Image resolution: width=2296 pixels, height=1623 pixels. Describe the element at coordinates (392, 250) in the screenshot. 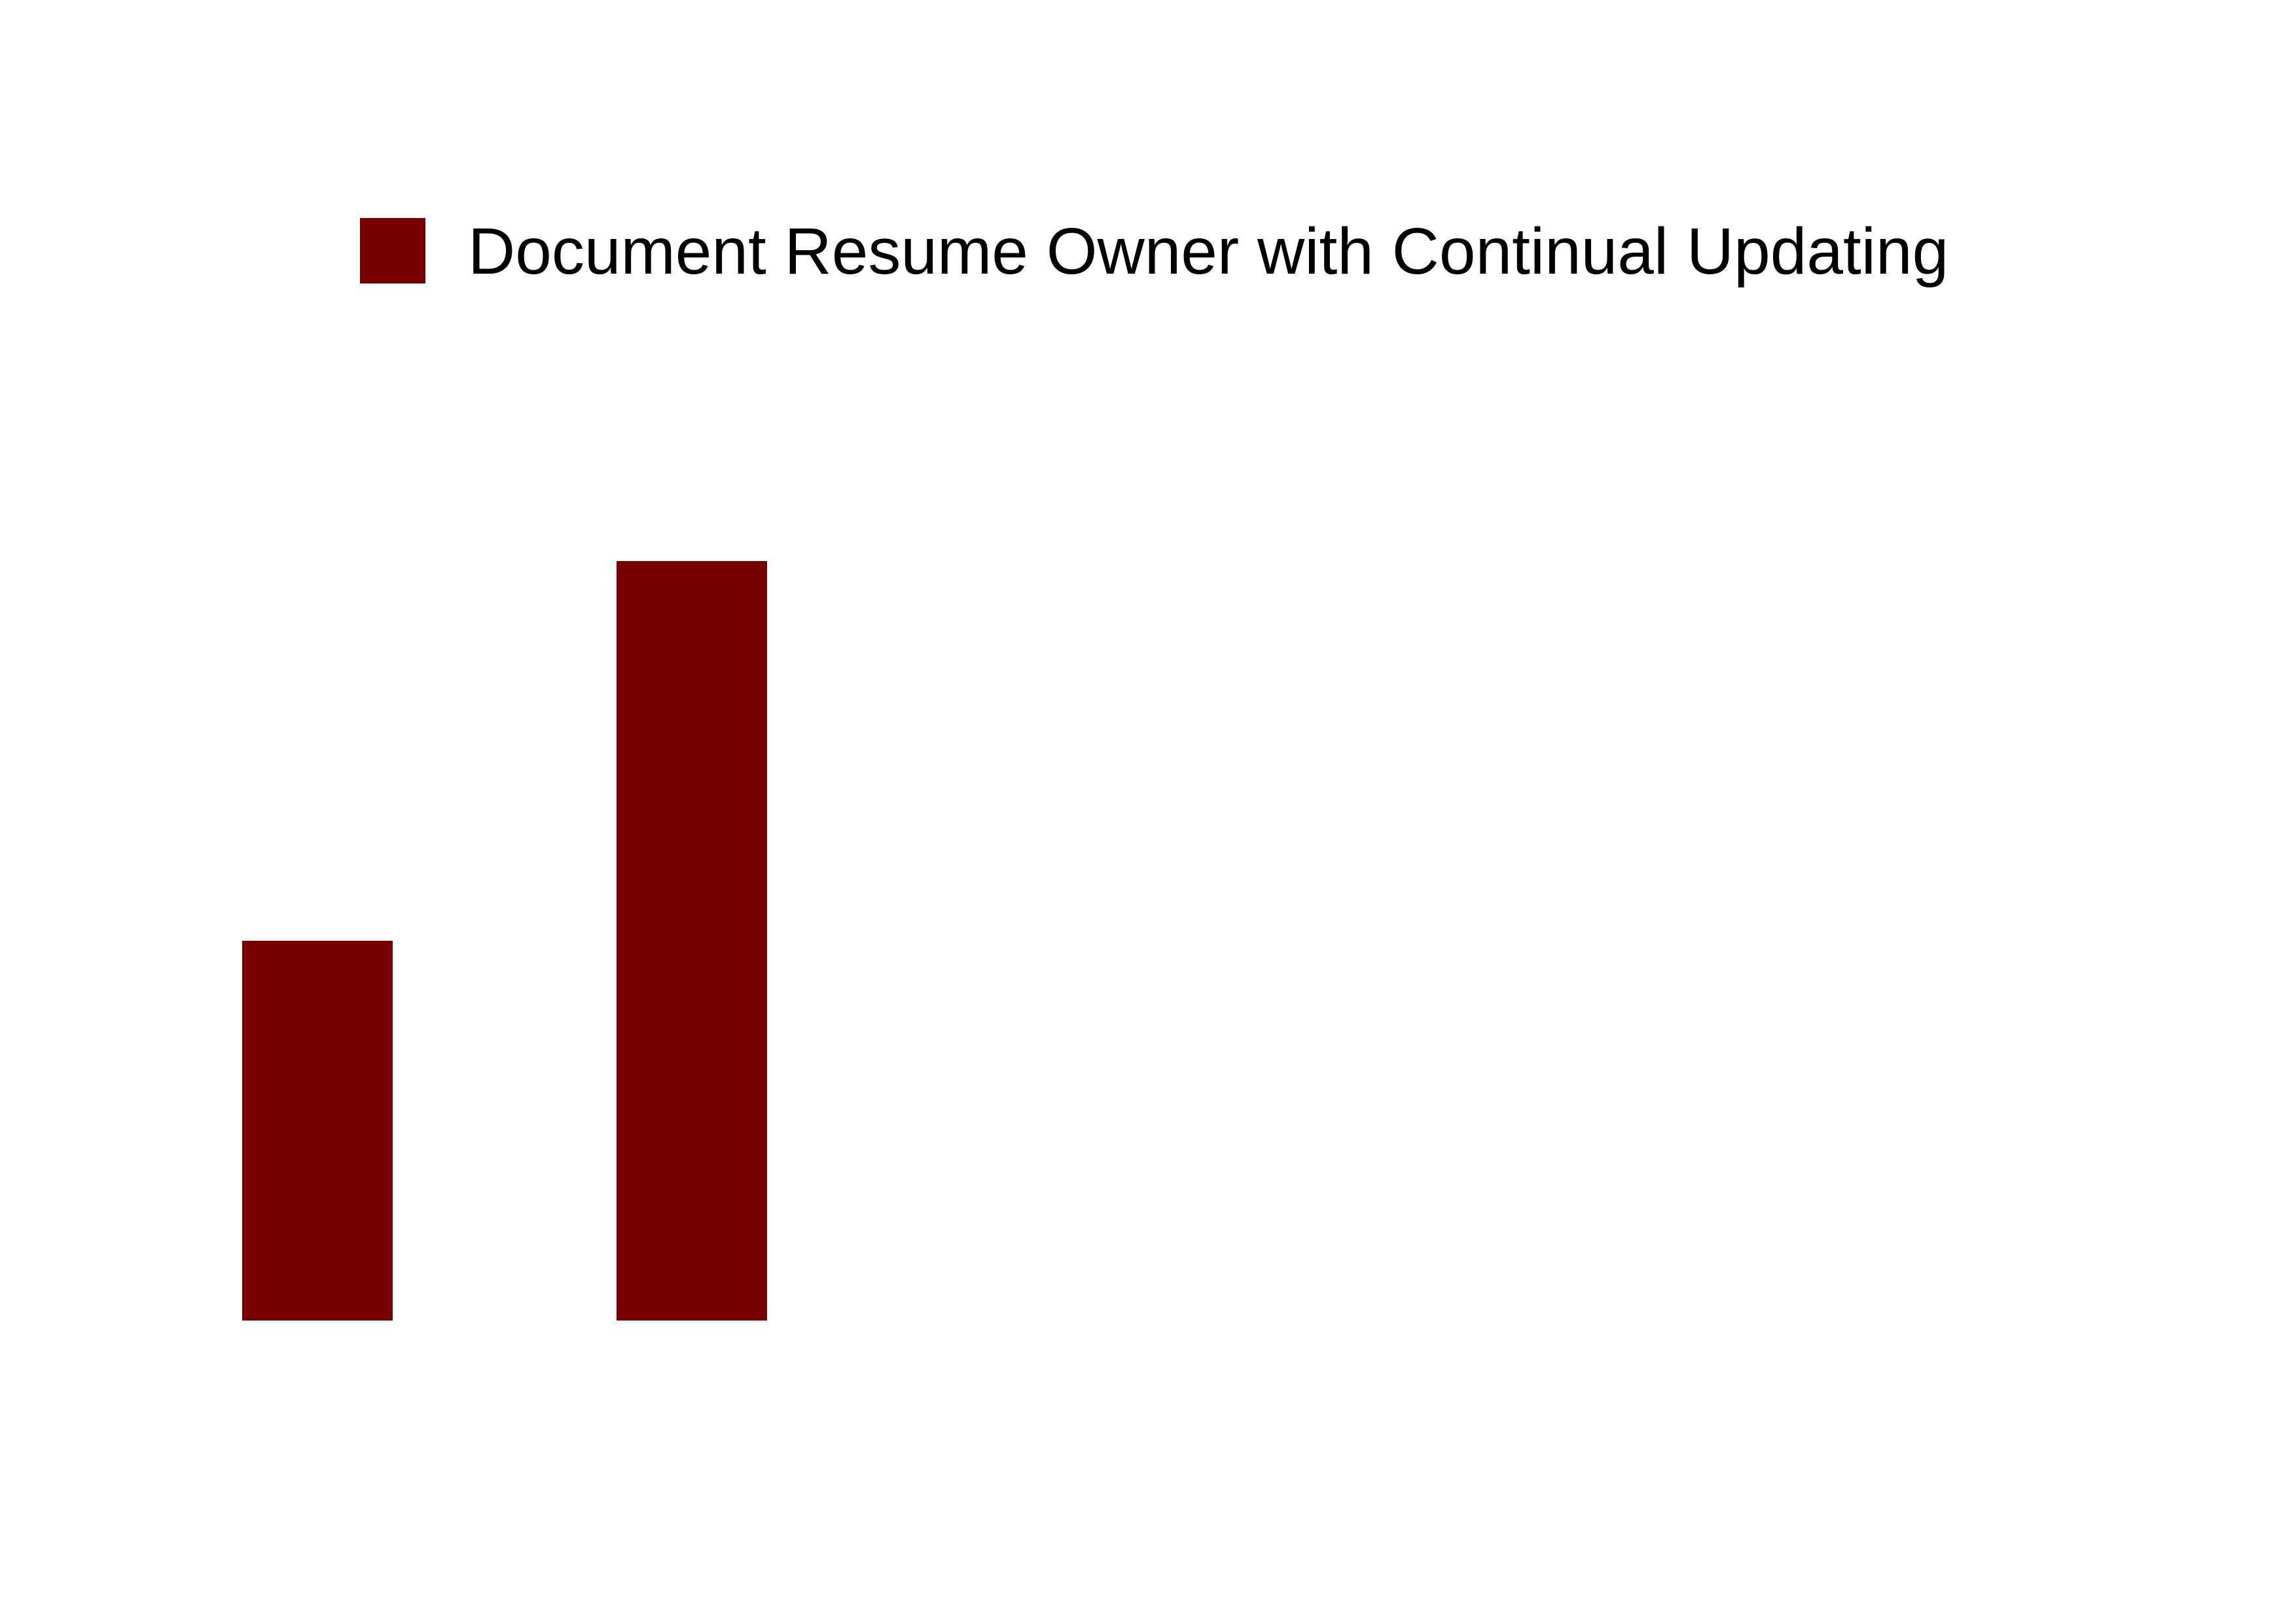

I see `legend-swatch` at that location.